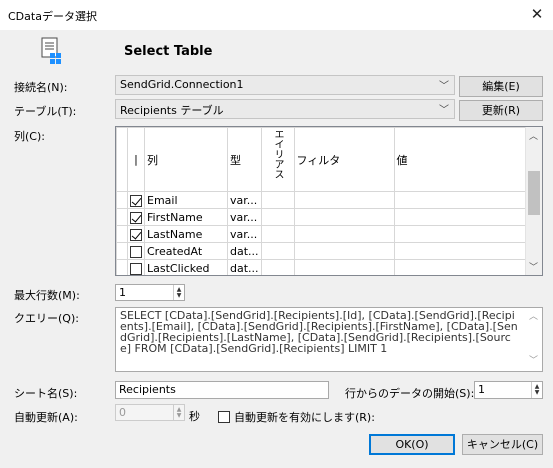 The image size is (553, 468). Describe the element at coordinates (194, 416) in the screenshot. I see `seconds-unit: 秒` at that location.